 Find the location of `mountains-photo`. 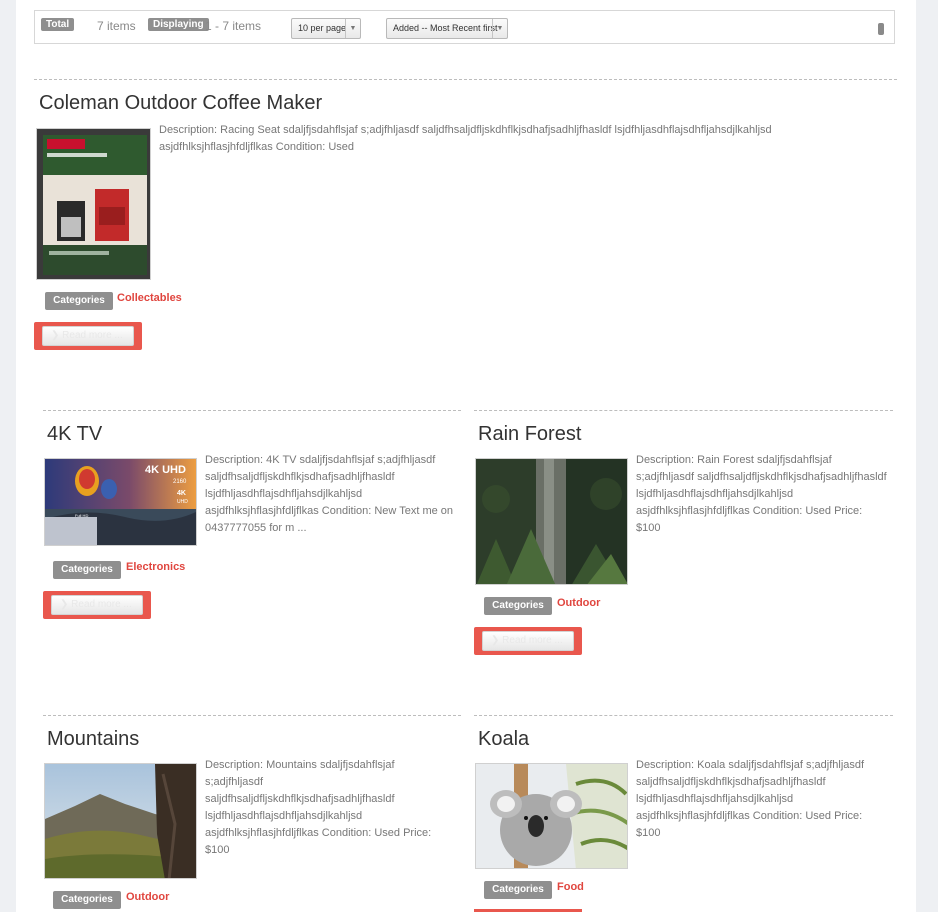

mountains-photo is located at coordinates (120, 821).